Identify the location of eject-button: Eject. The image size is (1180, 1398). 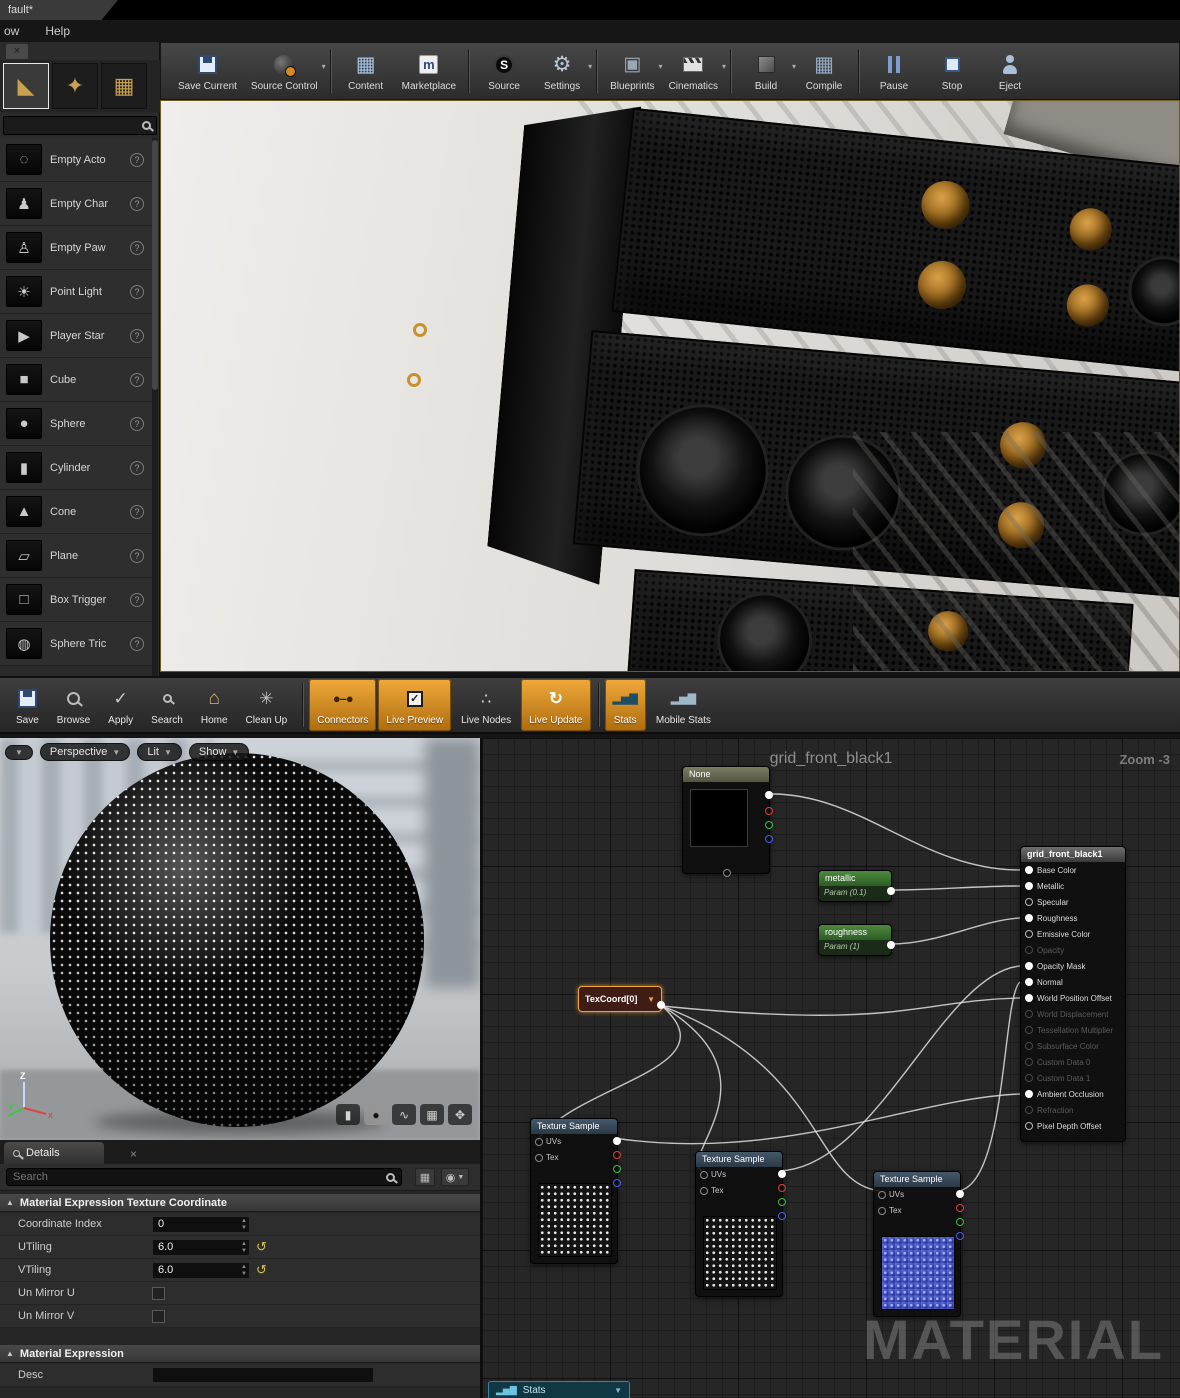
(1010, 71).